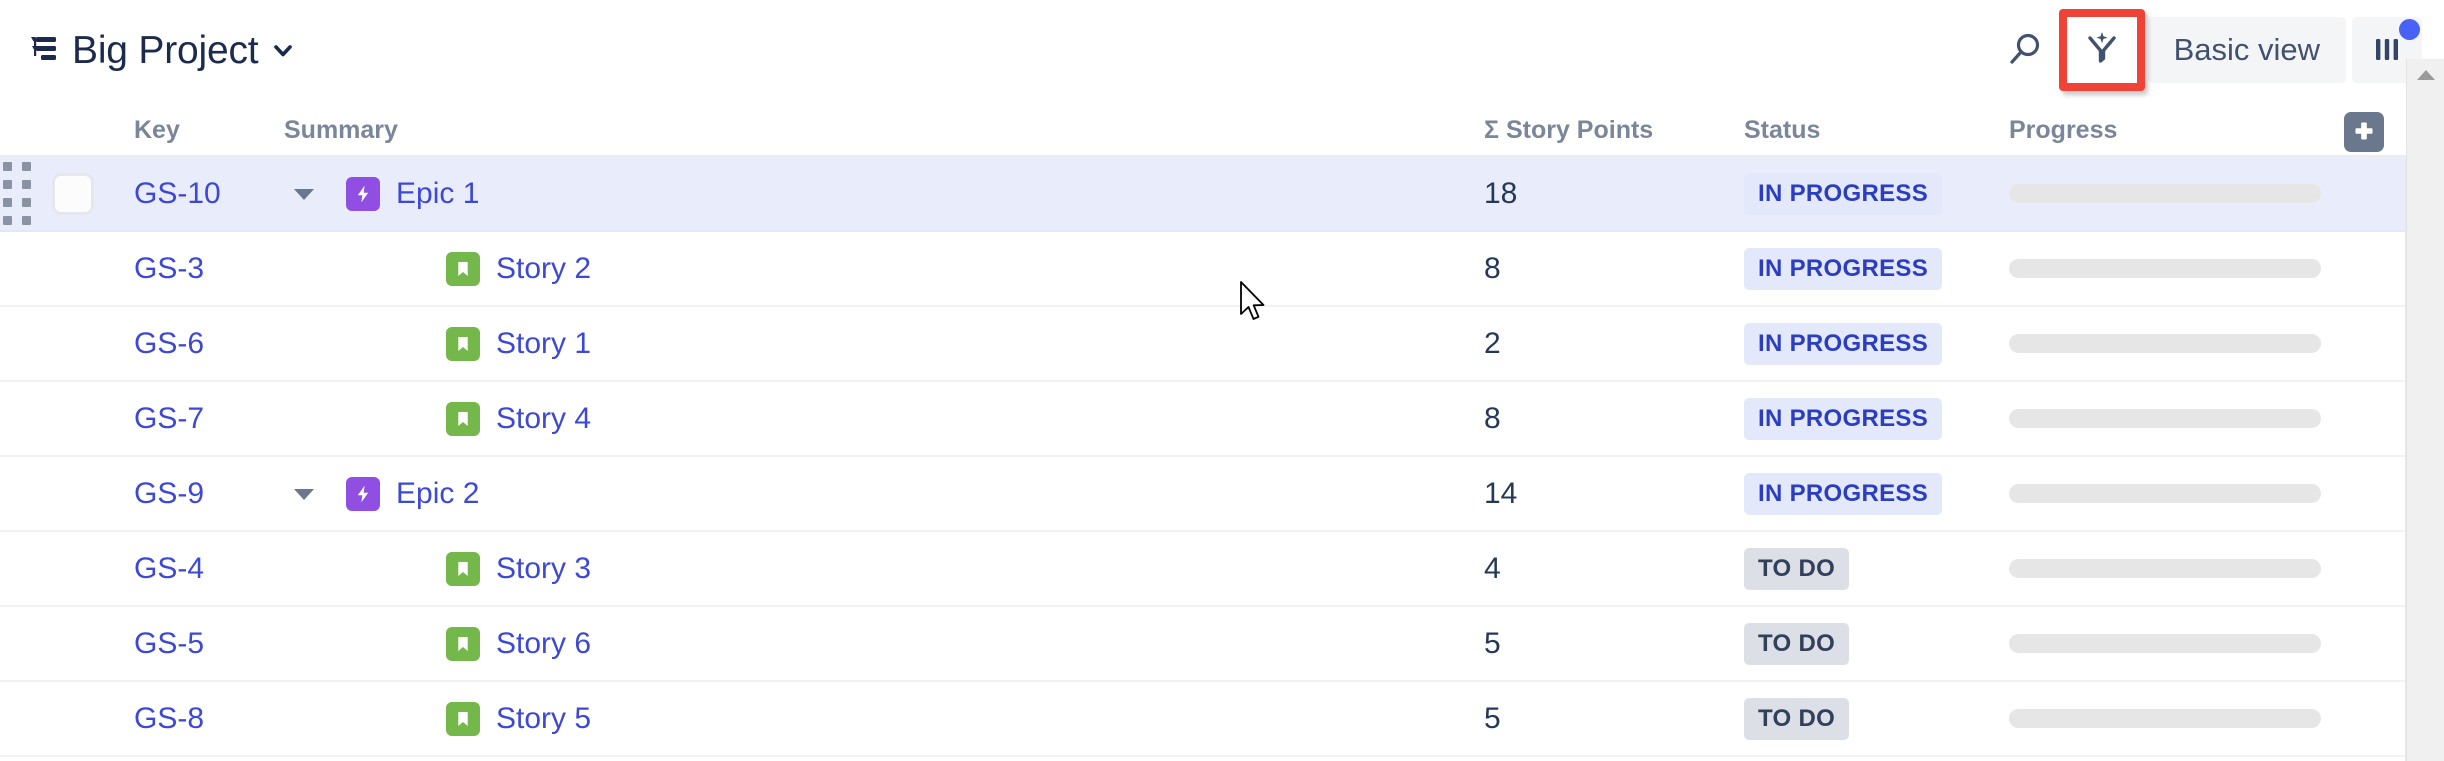 Image resolution: width=2444 pixels, height=761 pixels. What do you see at coordinates (73, 193) in the screenshot?
I see `row-checkbox` at bounding box center [73, 193].